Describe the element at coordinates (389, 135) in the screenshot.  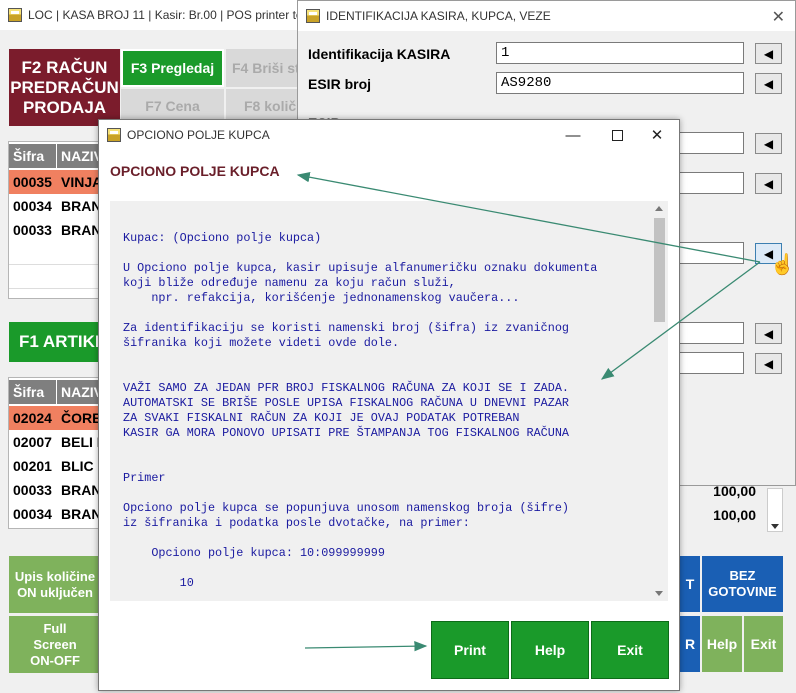
I see `dialog-titlebar: OPCIONO POLJE KUPCA` at that location.